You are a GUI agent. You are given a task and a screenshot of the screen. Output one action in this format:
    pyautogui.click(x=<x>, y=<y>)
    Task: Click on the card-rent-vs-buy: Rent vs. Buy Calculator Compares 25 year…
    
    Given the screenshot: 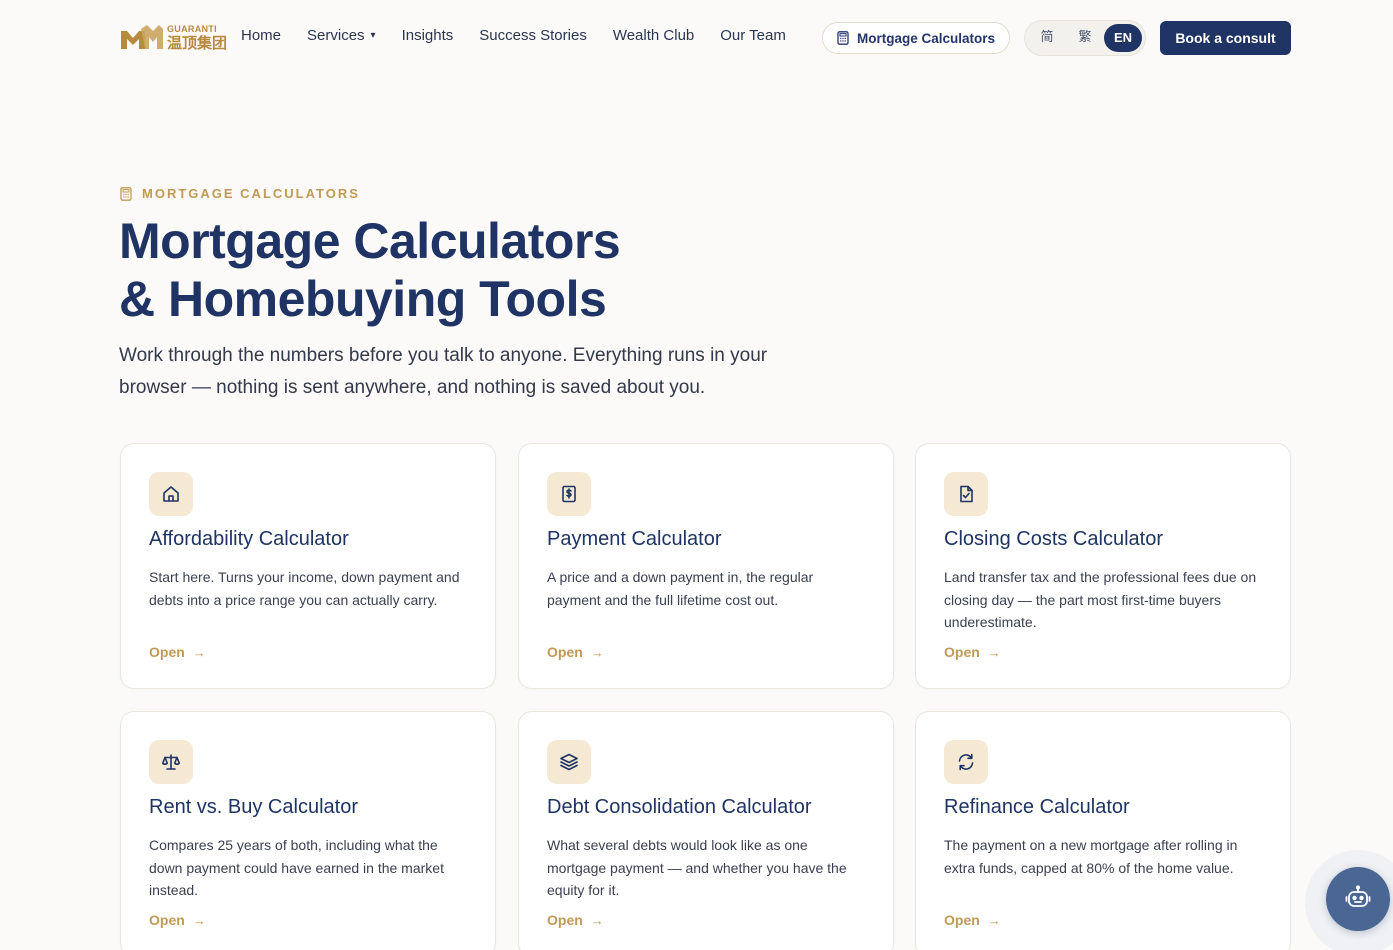 What is the action you would take?
    pyautogui.click(x=308, y=830)
    